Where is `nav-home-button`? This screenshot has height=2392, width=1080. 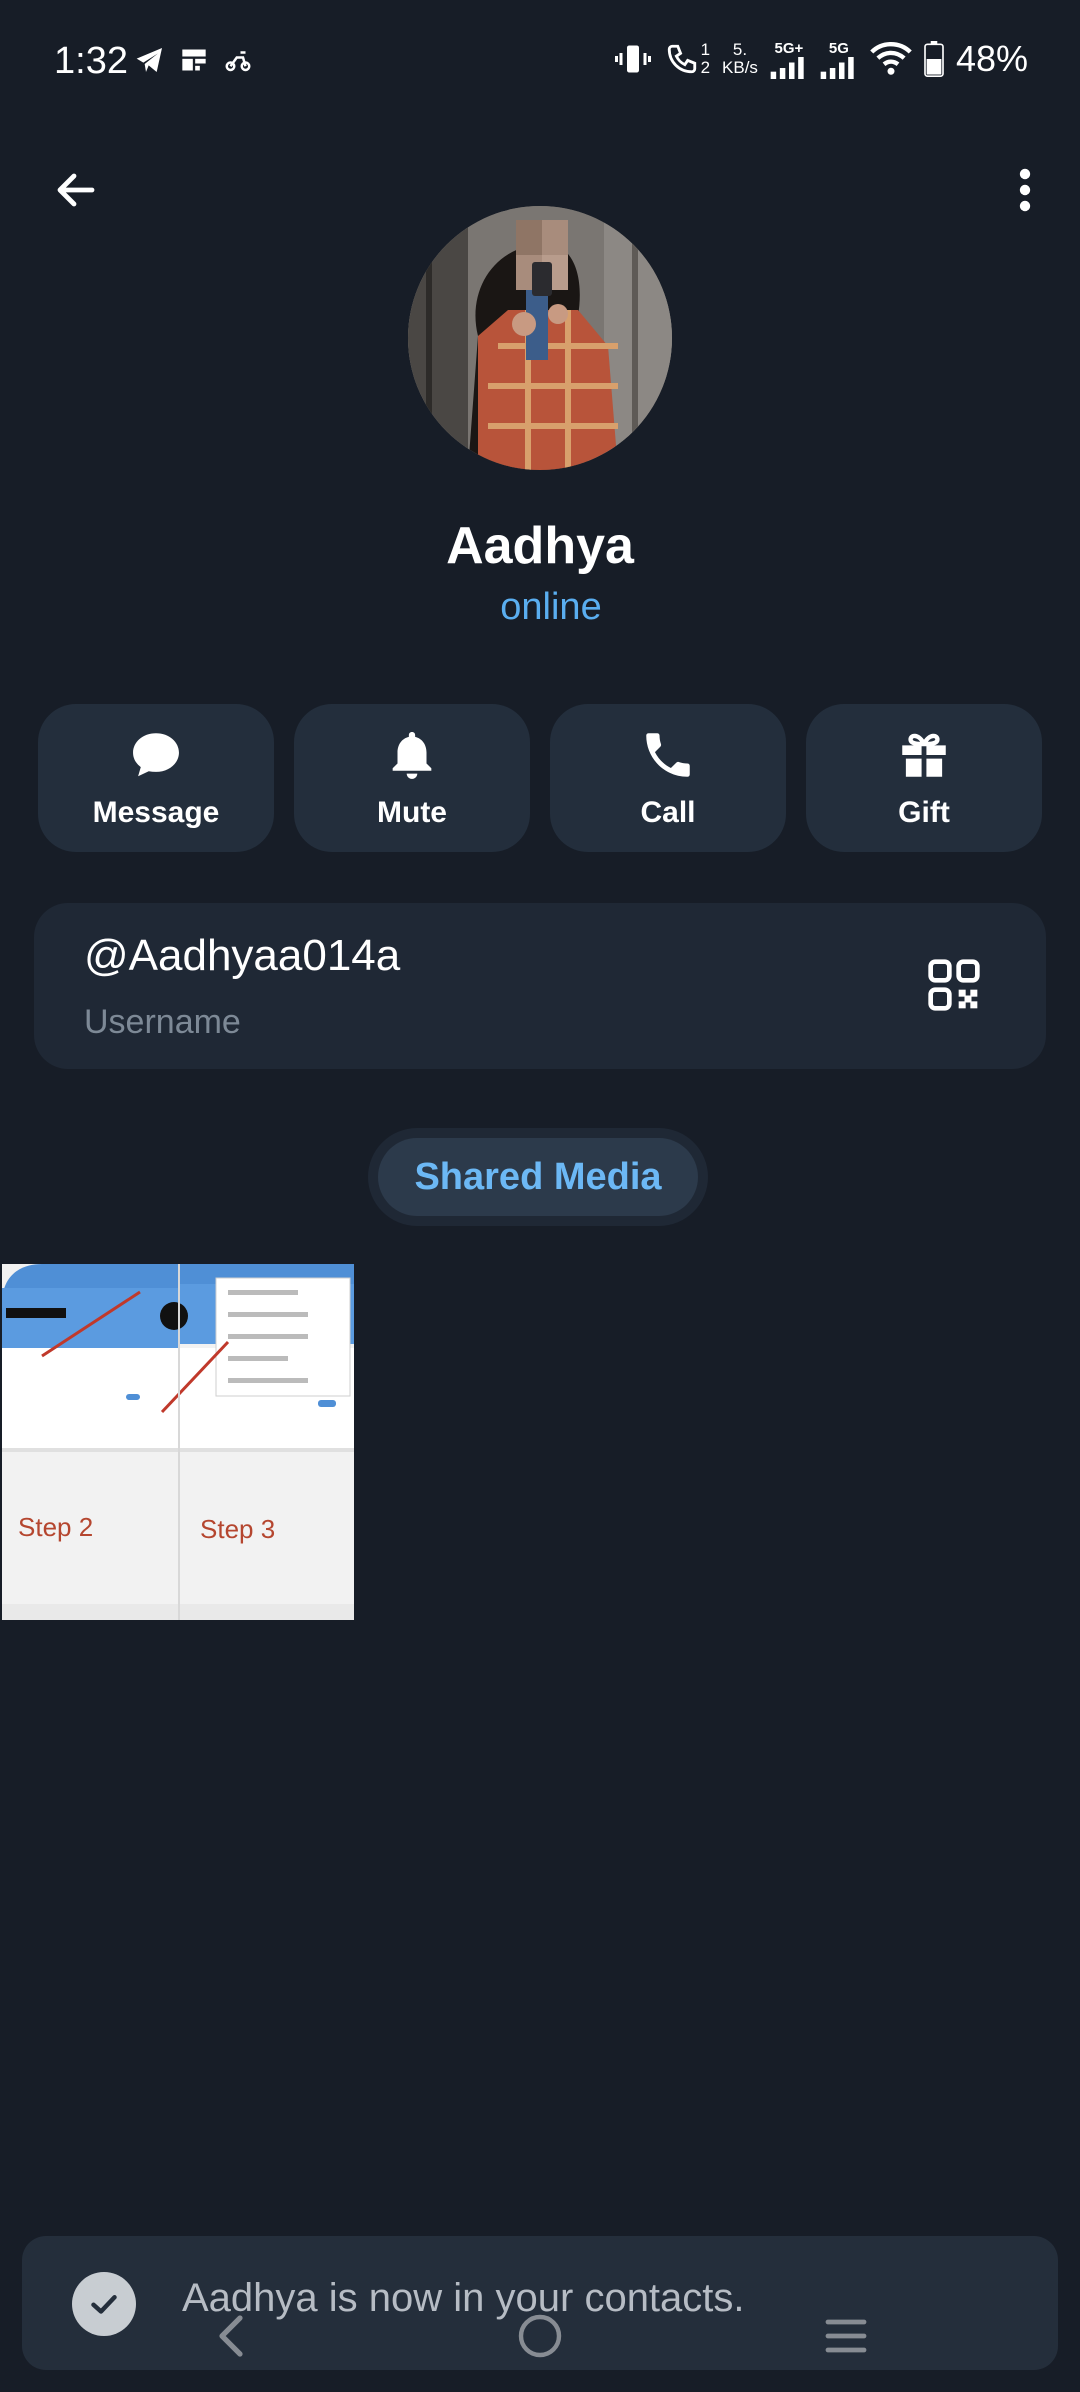 nav-home-button is located at coordinates (540, 2336).